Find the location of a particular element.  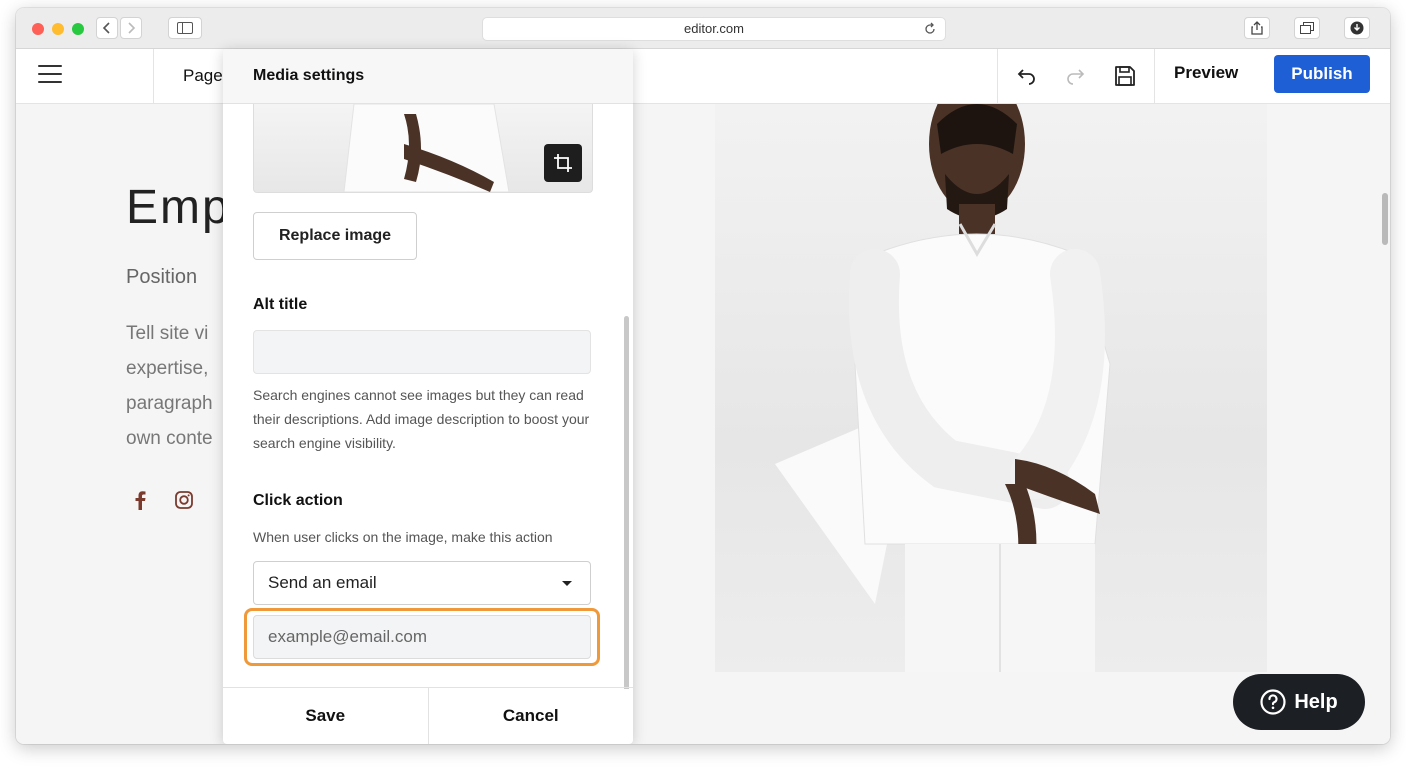

facebook-icon is located at coordinates (140, 500).